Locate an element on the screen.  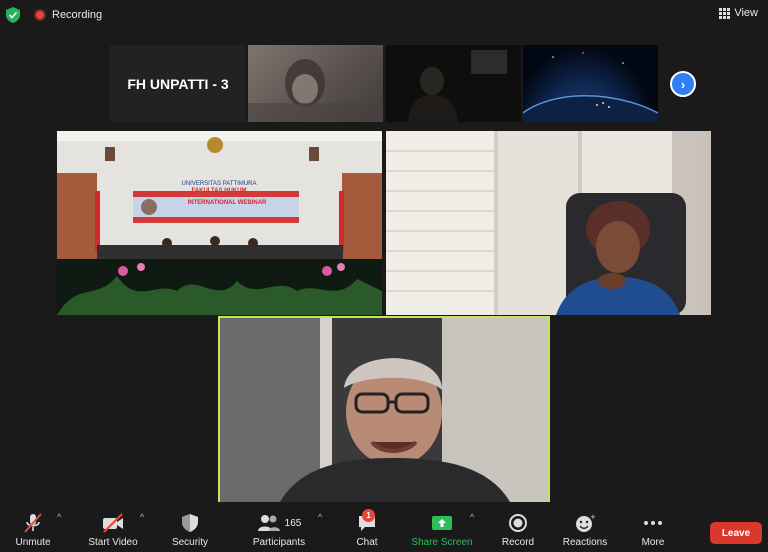
active-speaker-tile is located at coordinates (384, 410).